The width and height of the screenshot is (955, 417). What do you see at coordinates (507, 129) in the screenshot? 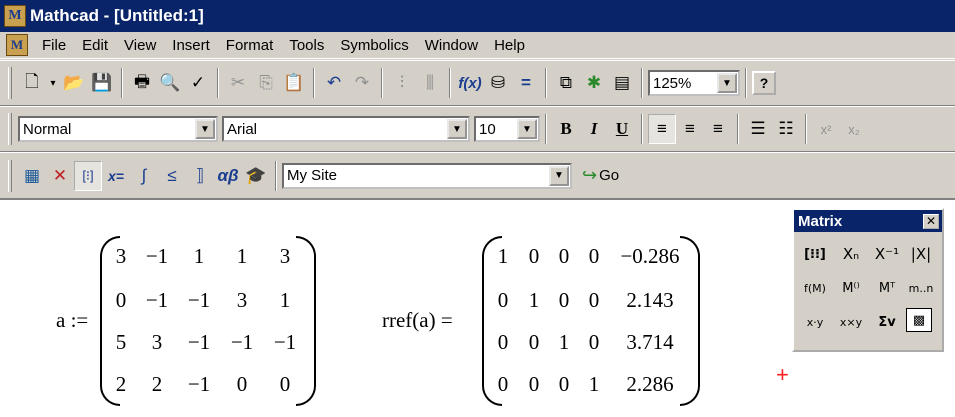
I see `font-size-combo: 10 ▼` at bounding box center [507, 129].